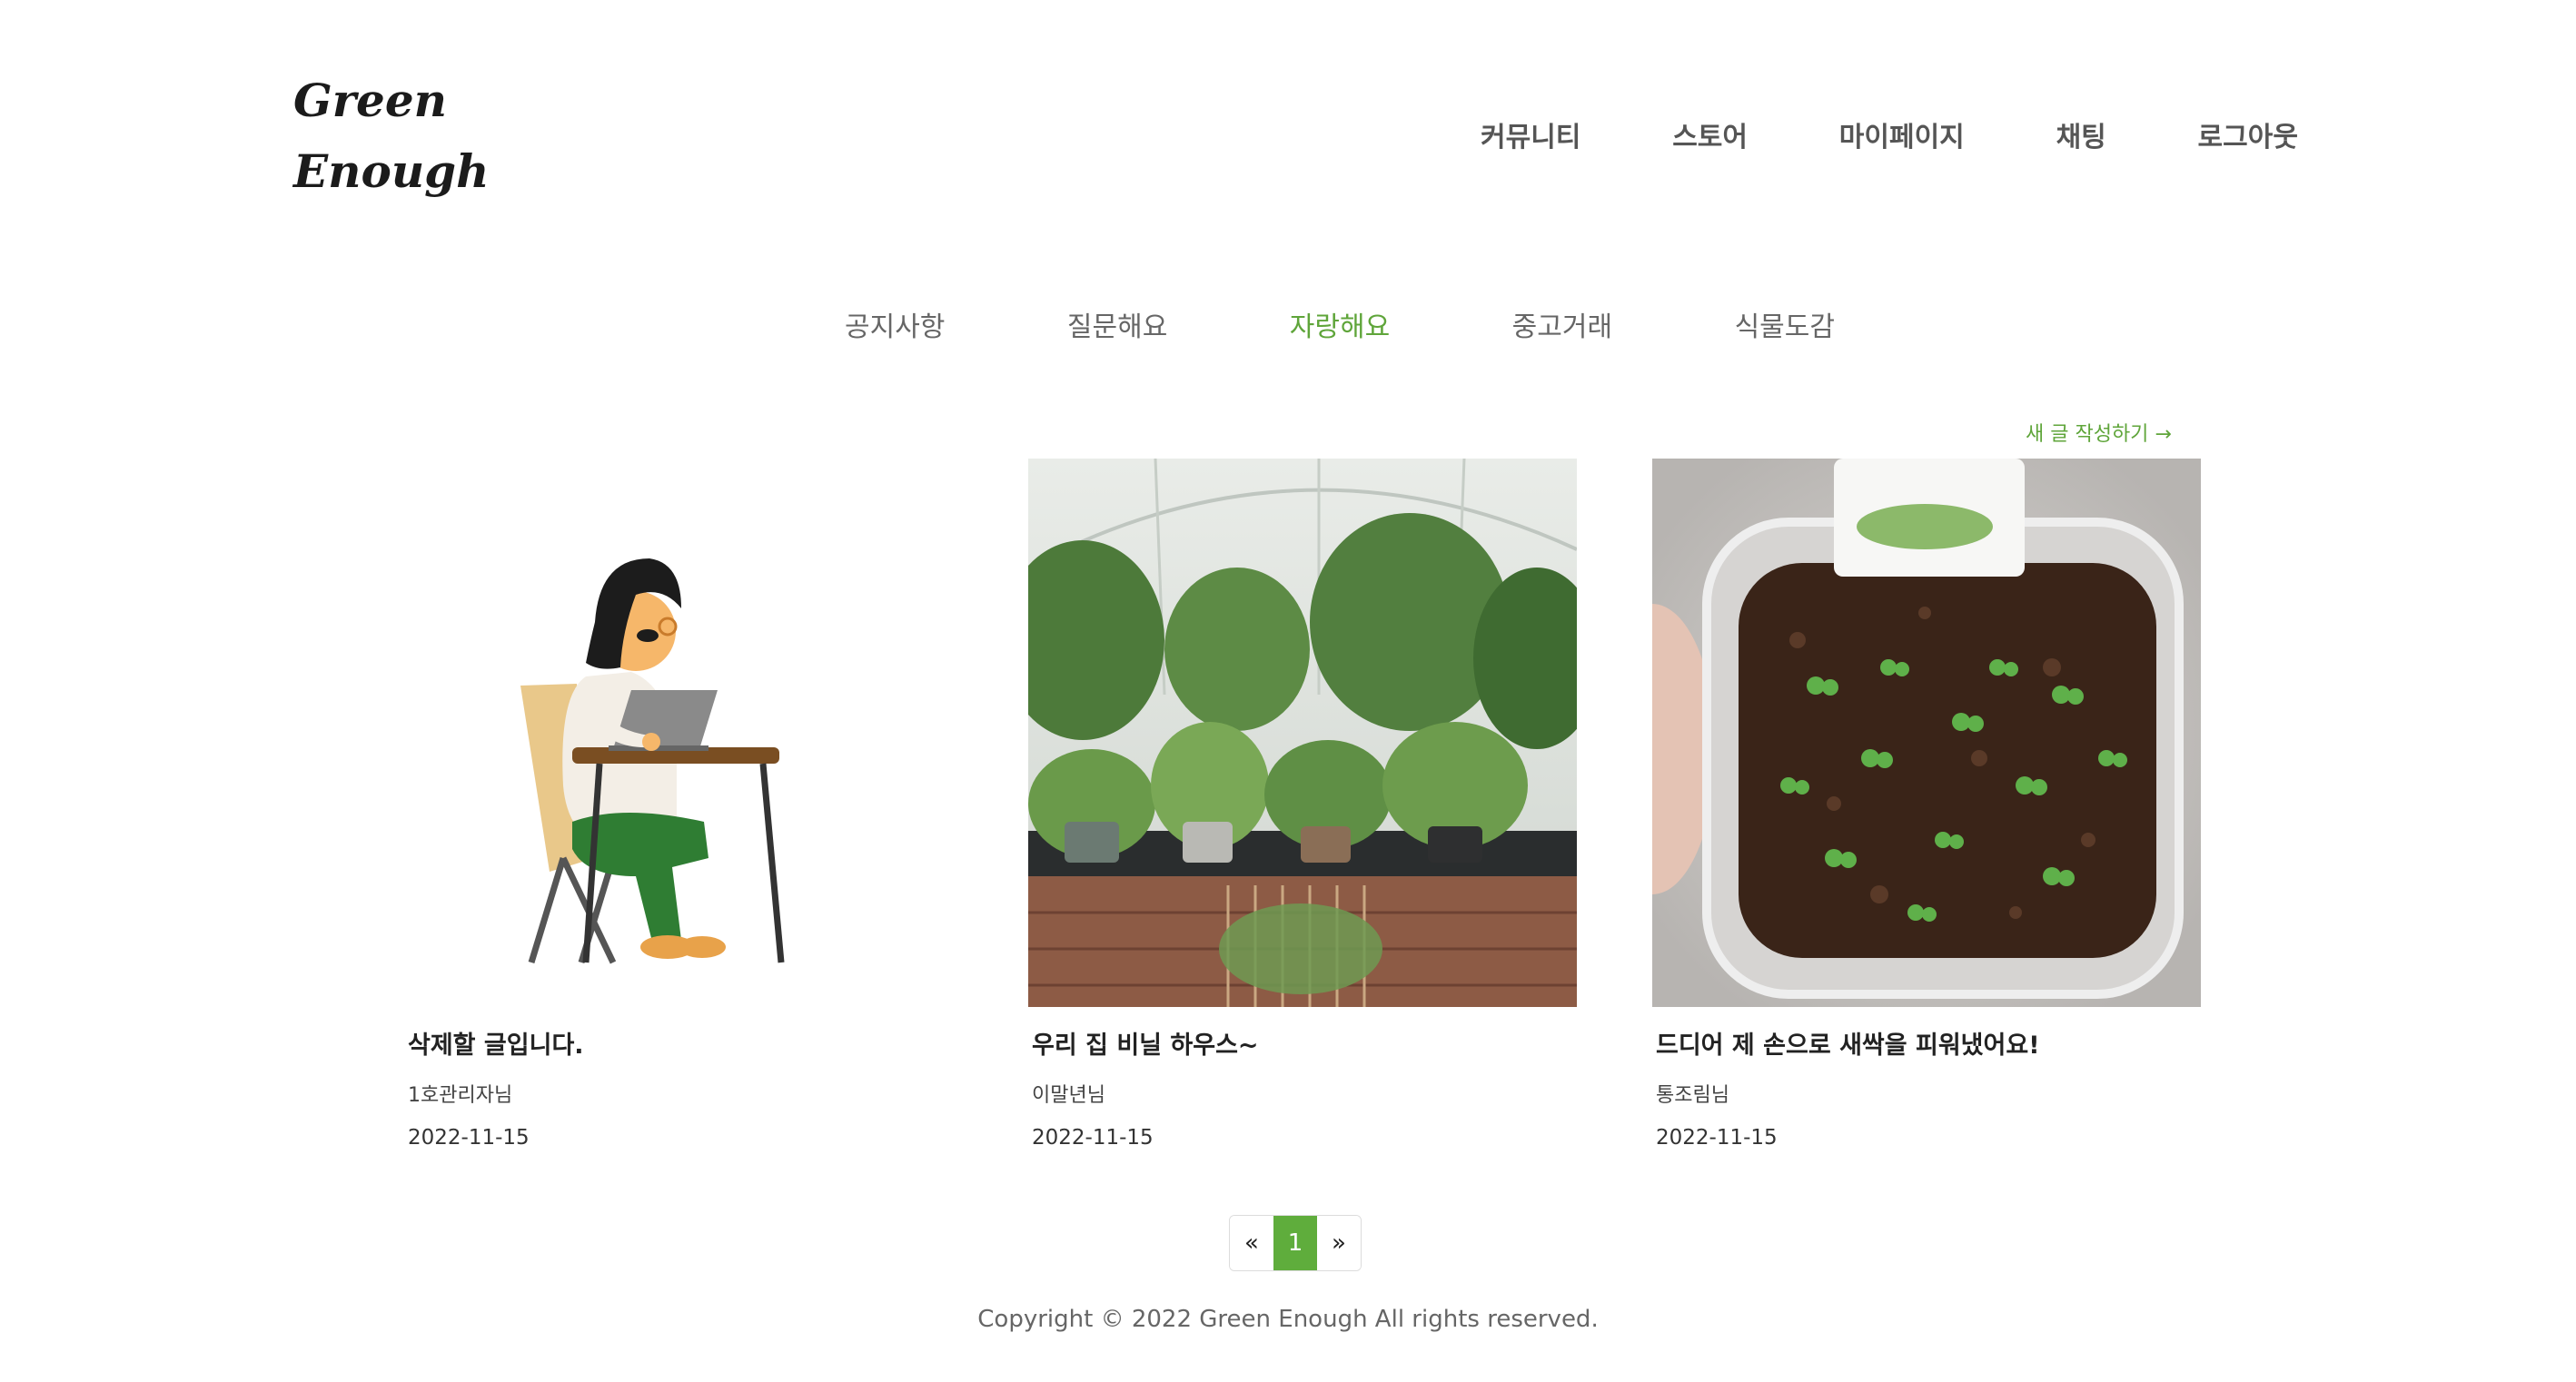  What do you see at coordinates (1562, 324) in the screenshot?
I see `tab-secondhand: 중고거래` at bounding box center [1562, 324].